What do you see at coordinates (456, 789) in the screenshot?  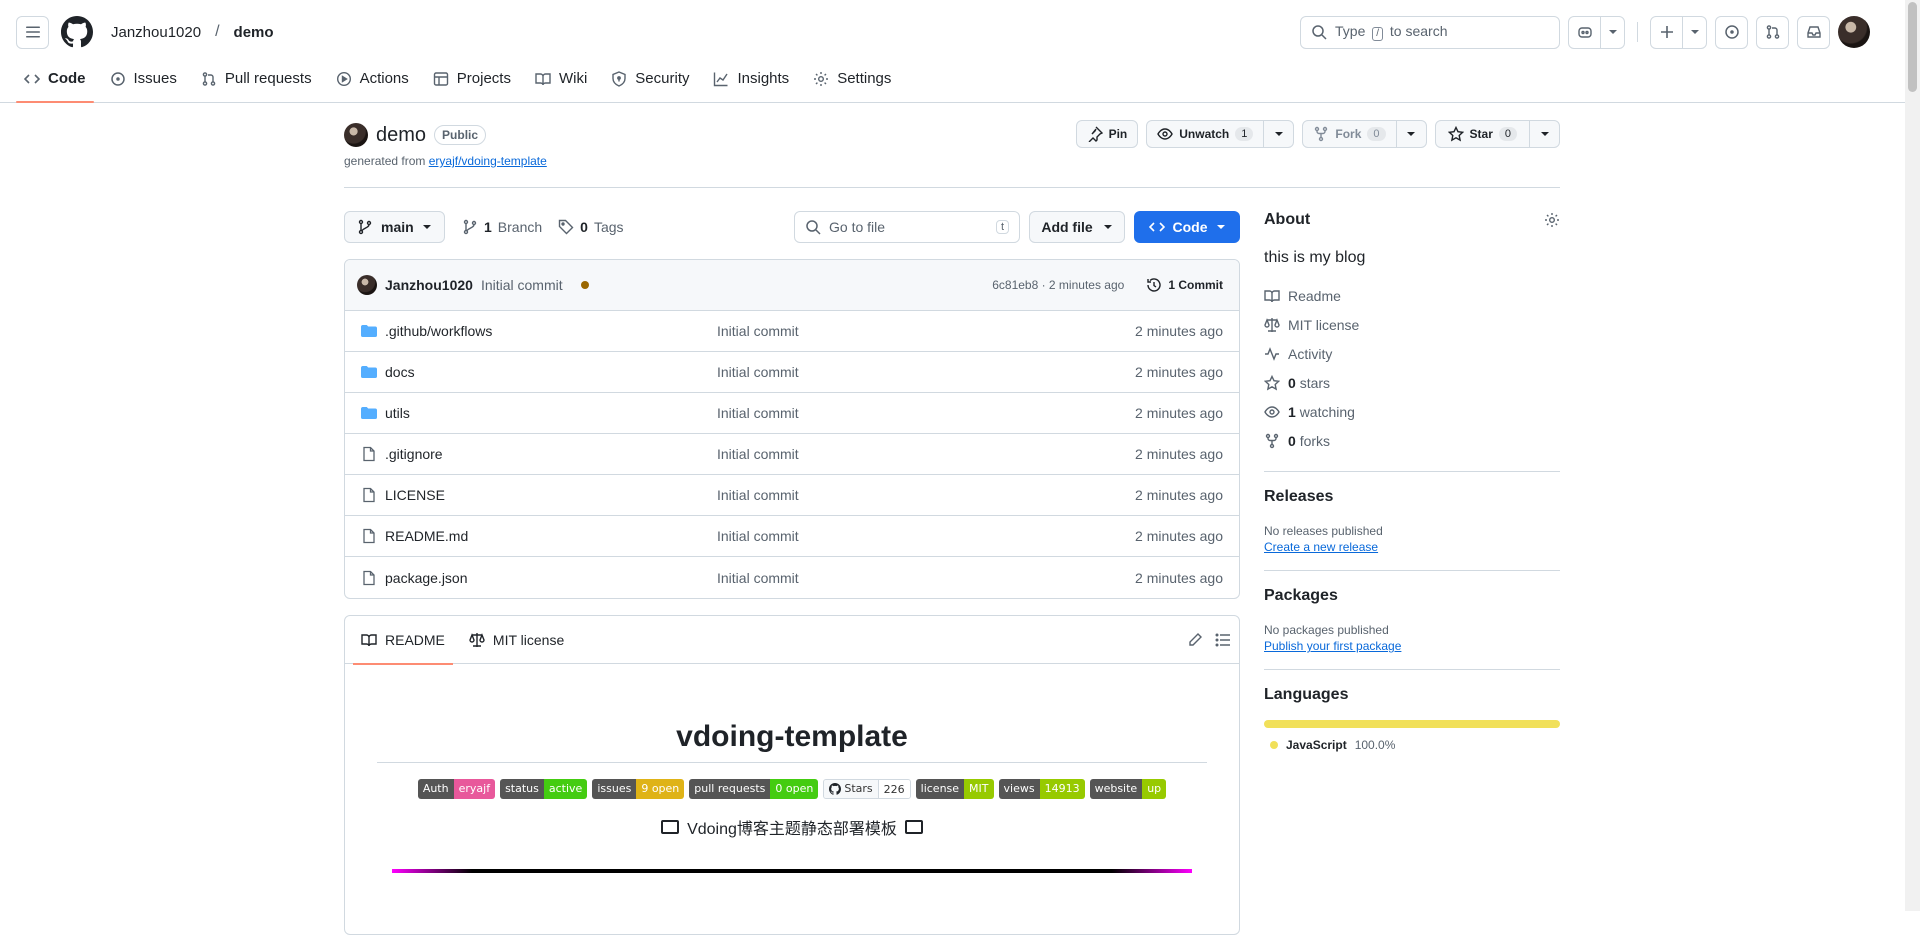 I see `shield-badge: Auth eryajf` at bounding box center [456, 789].